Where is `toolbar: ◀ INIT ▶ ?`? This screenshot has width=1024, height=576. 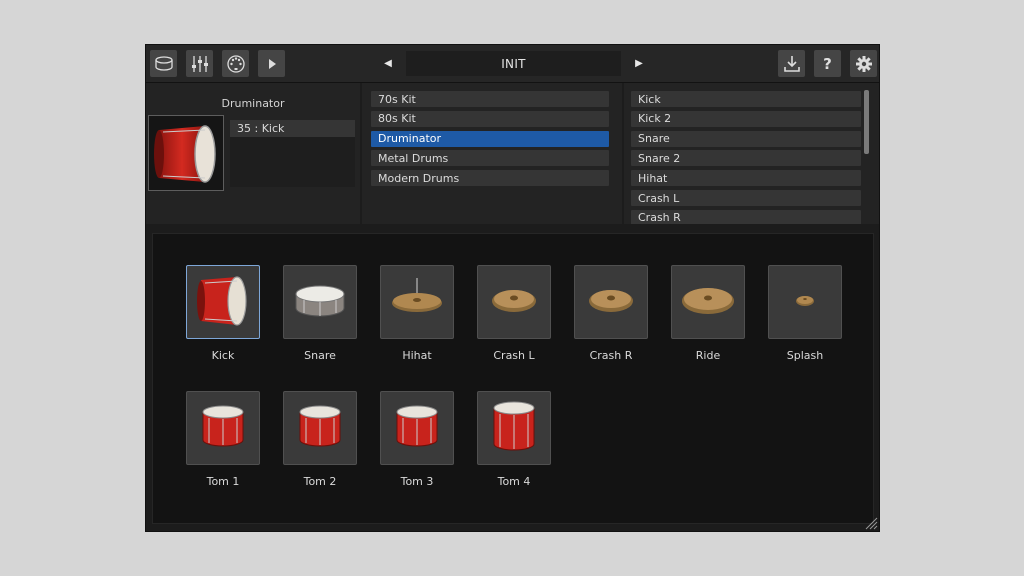
toolbar: ◀ INIT ▶ ? is located at coordinates (512, 64).